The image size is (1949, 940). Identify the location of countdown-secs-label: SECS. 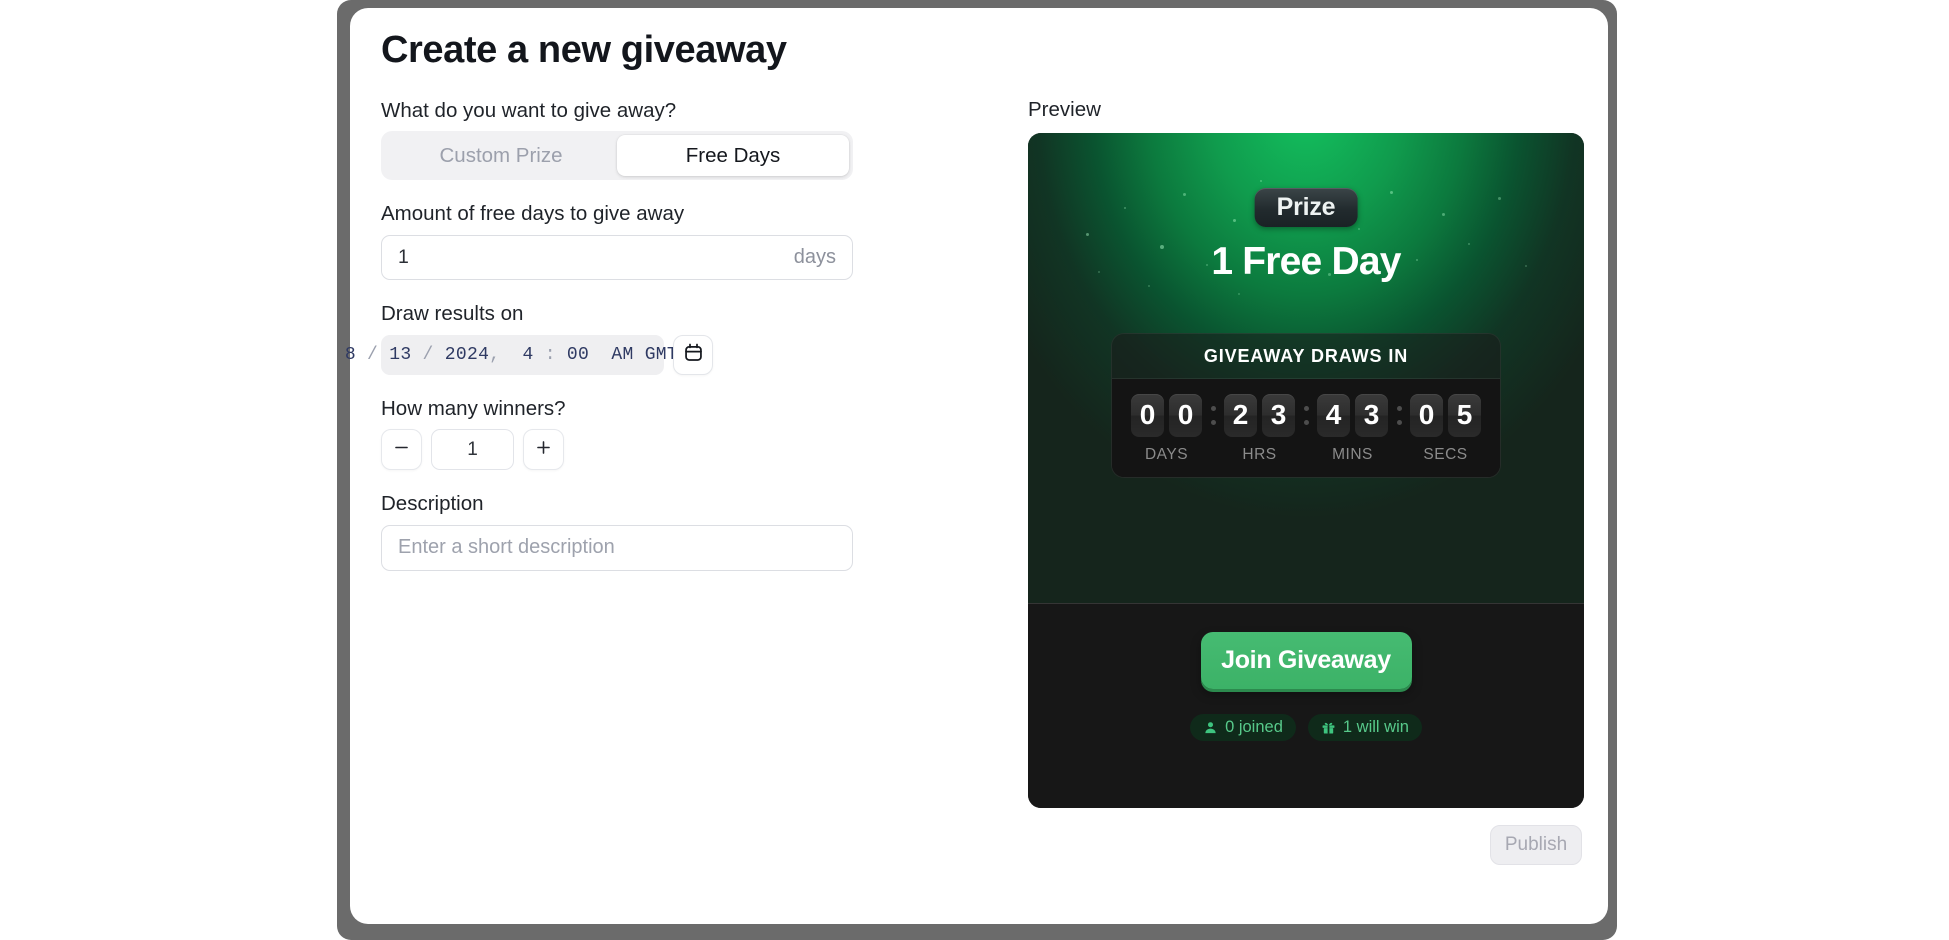
(1445, 454).